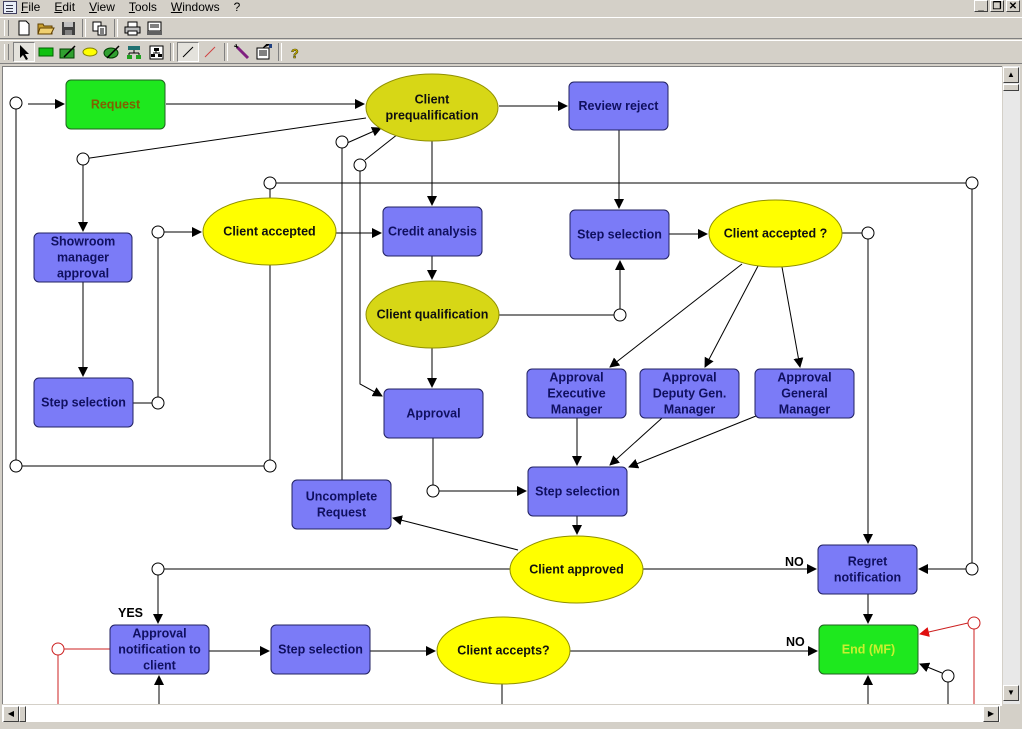 The width and height of the screenshot is (1022, 729). I want to click on edge-to-deputy, so click(731, 316).